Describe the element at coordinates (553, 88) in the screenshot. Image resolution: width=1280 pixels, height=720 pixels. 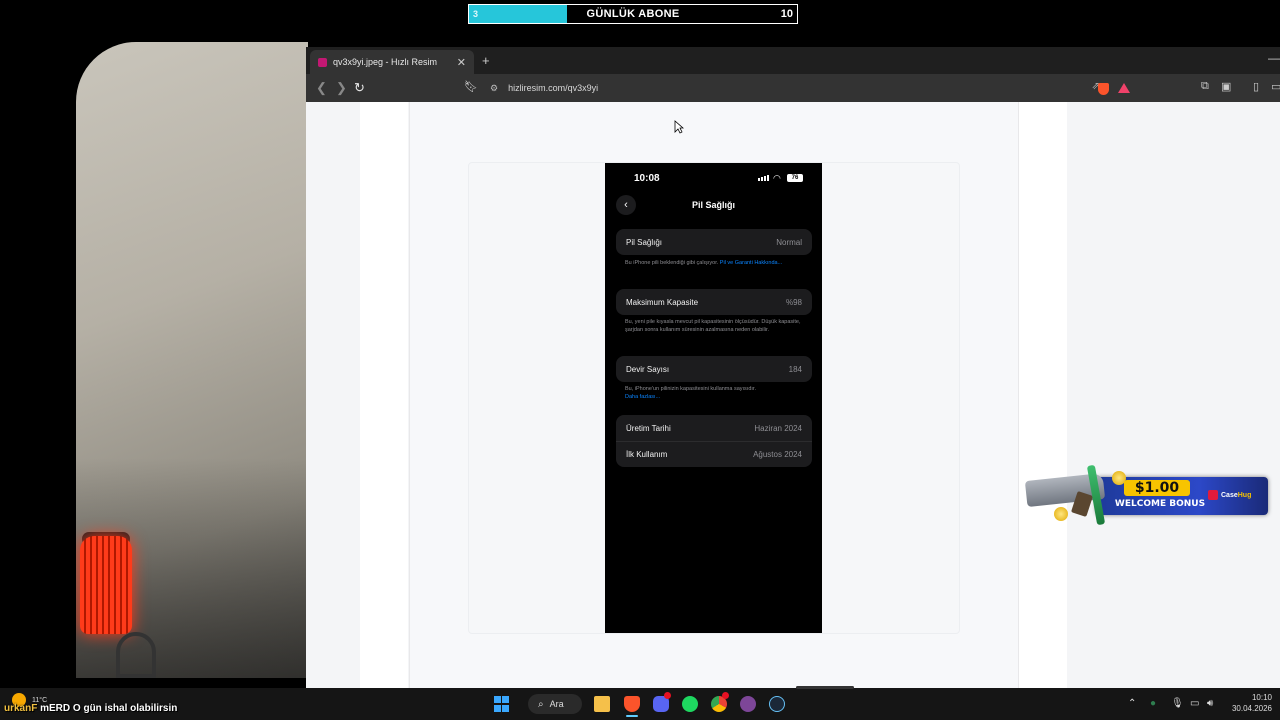
I see `url-text: hizliresim.com/qv3x9yi` at that location.